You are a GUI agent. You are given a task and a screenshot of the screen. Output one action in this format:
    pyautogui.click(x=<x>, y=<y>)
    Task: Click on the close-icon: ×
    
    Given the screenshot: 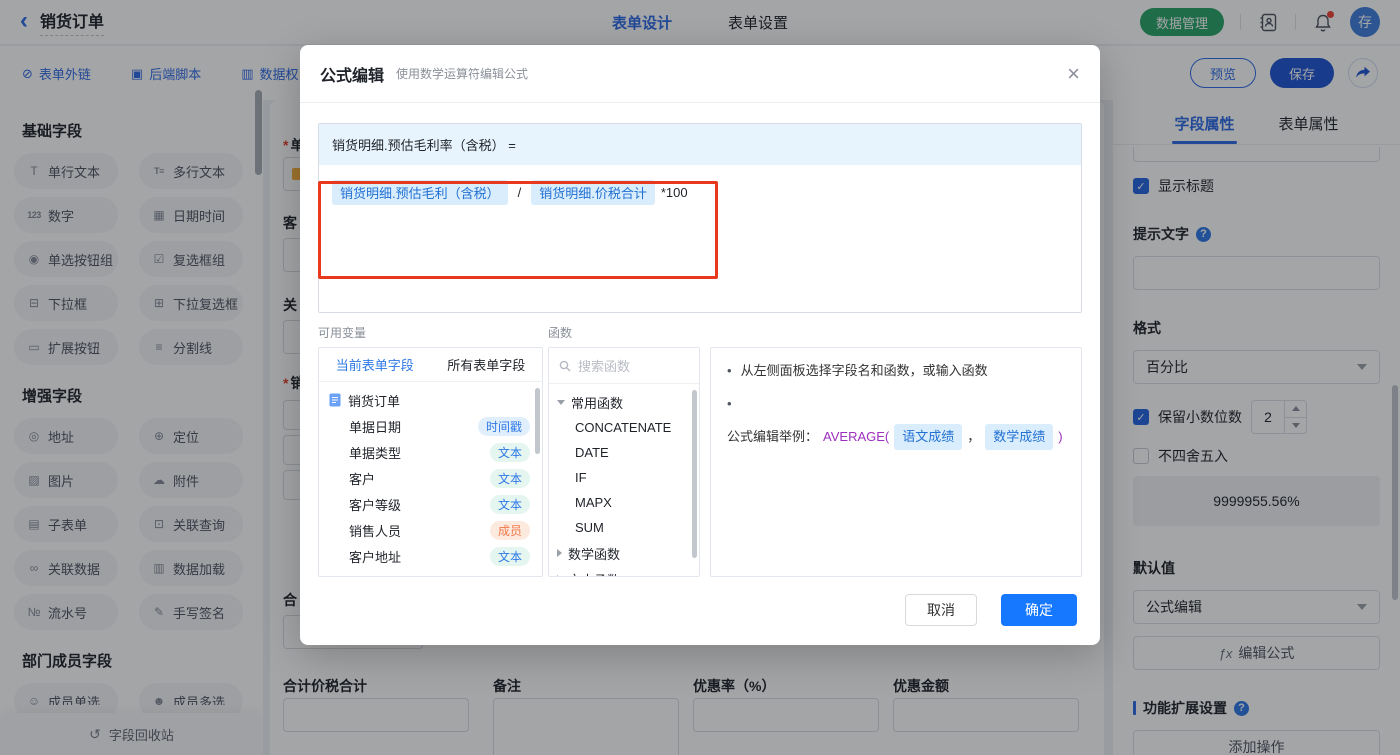 What is the action you would take?
    pyautogui.click(x=1073, y=73)
    